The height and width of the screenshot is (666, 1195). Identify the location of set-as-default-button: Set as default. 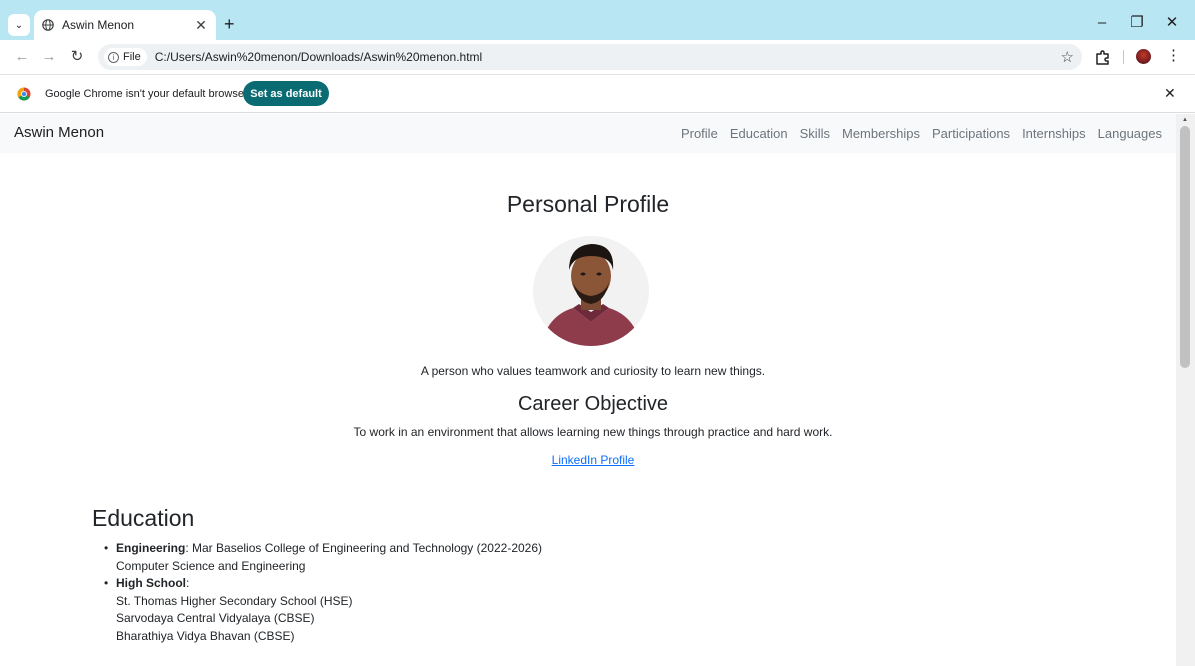
(286, 93).